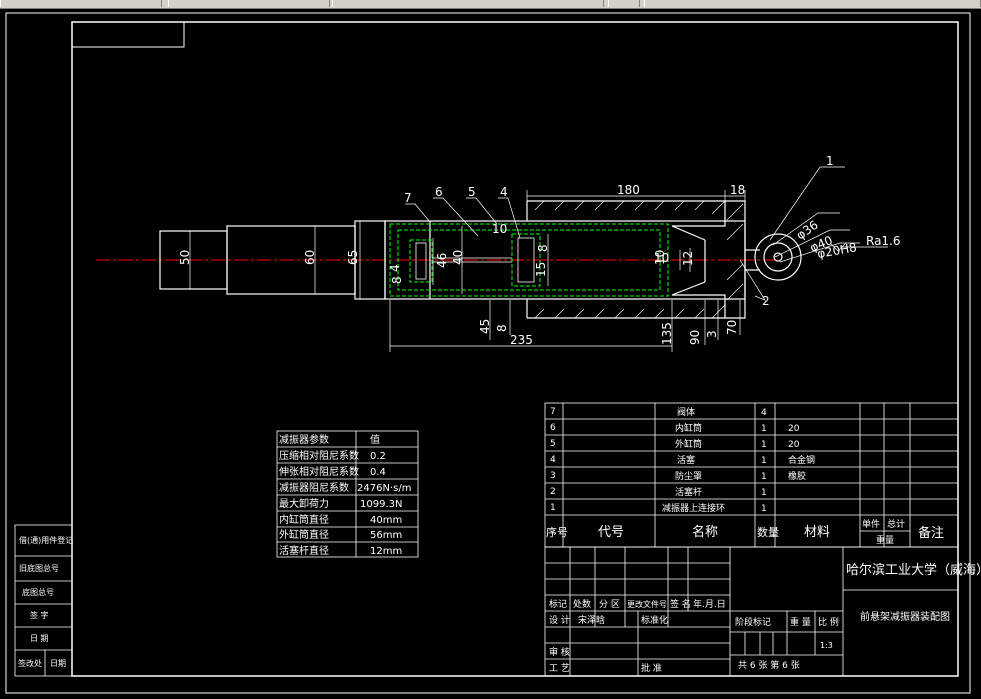  I want to click on rev-header: 签 名, so click(680, 604).